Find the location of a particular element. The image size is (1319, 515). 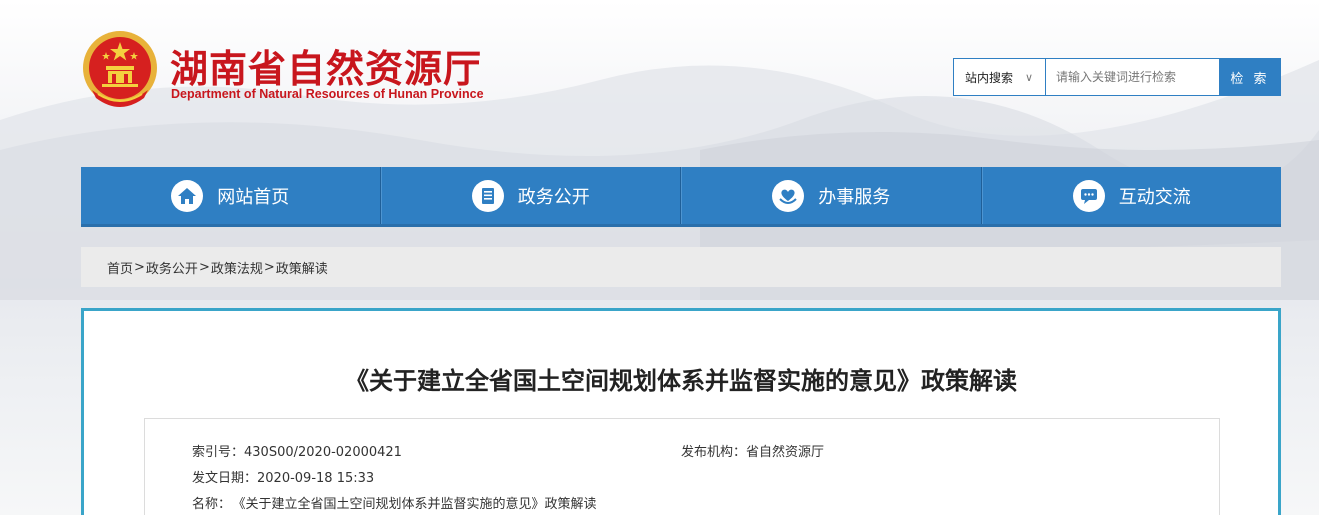

nav-item-label: 办事服务 is located at coordinates (854, 197).